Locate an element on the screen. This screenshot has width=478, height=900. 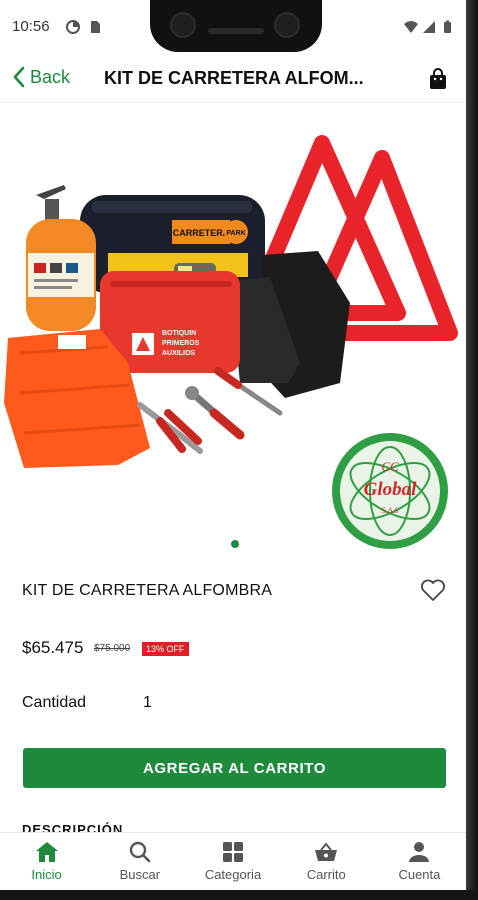
kit-label-2: PRIMEROS is located at coordinates (181, 343).